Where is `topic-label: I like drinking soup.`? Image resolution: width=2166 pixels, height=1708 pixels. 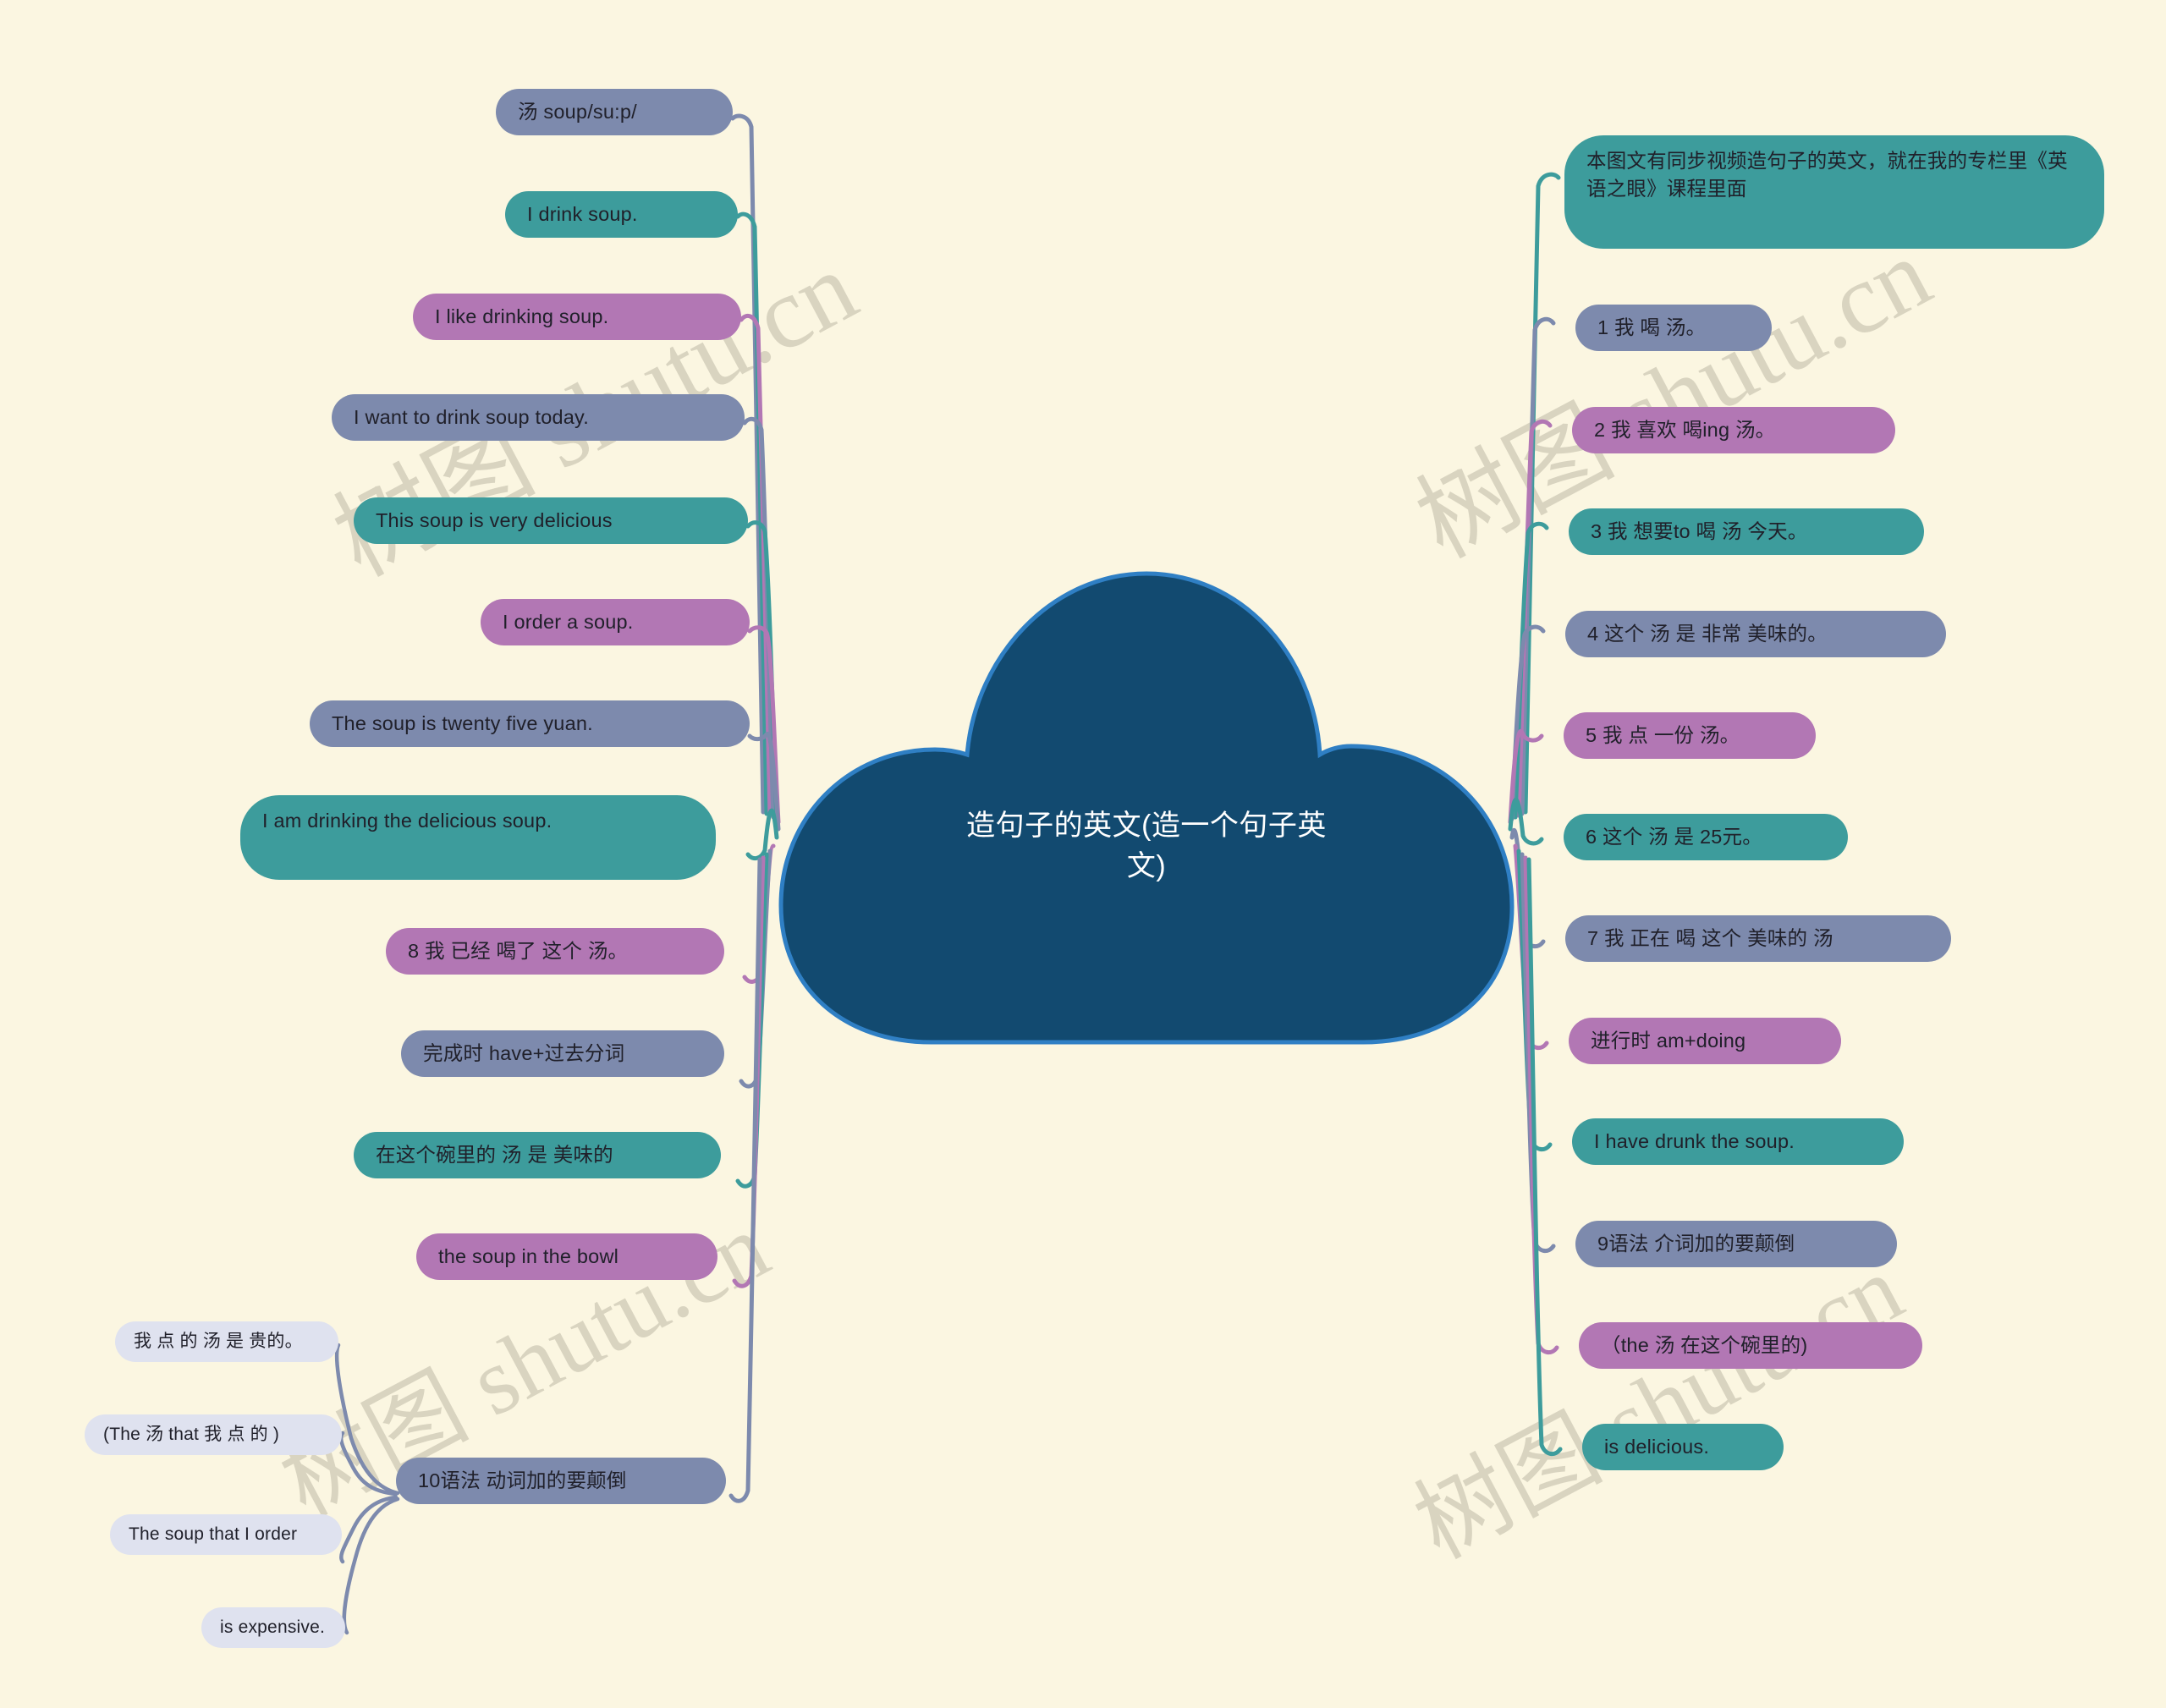
topic-label: I like drinking soup. is located at coordinates (522, 316).